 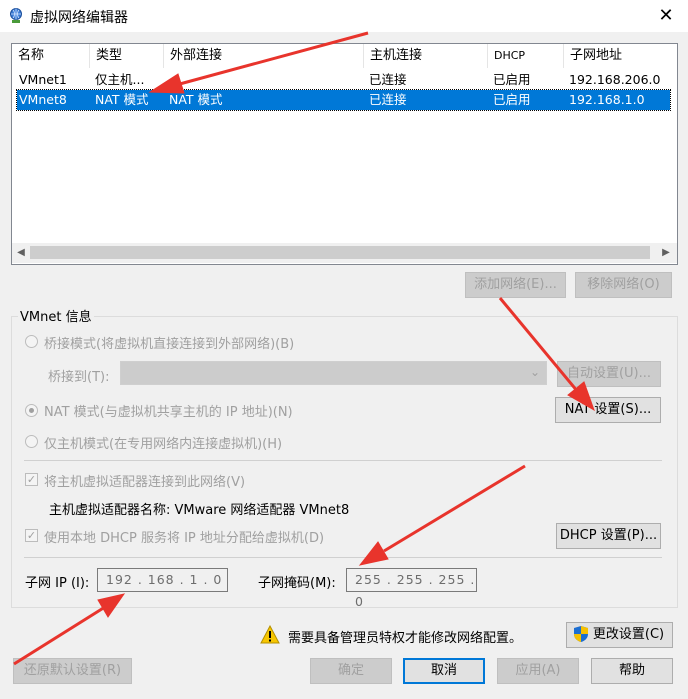 What do you see at coordinates (196, 99) in the screenshot?
I see `cell-external: NAT 模式` at bounding box center [196, 99].